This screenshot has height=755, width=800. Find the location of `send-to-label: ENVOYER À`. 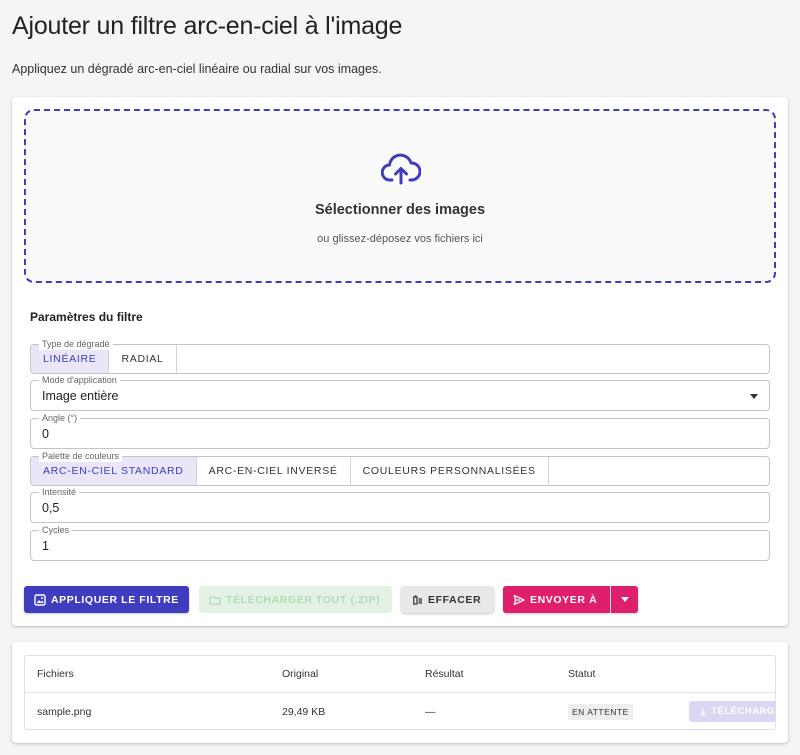

send-to-label: ENVOYER À is located at coordinates (564, 599).